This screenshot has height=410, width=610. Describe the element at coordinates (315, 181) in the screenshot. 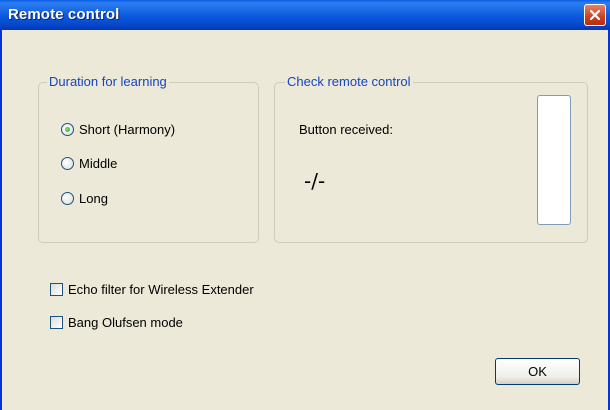

I see `button-received-value: -/-` at that location.